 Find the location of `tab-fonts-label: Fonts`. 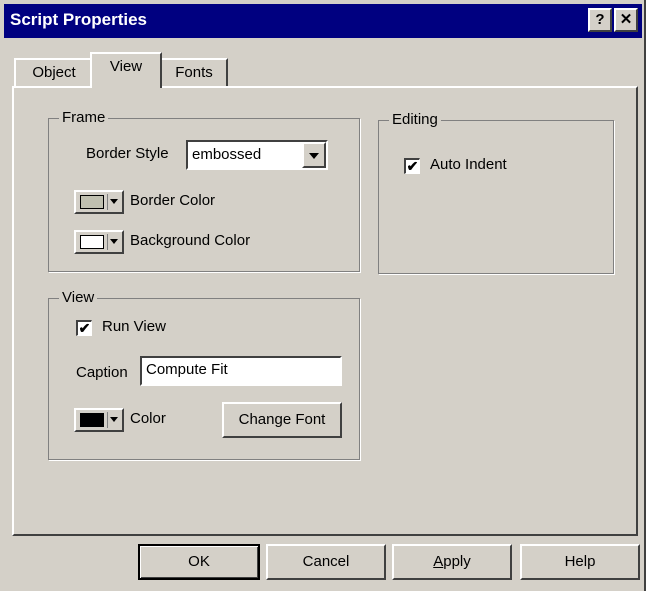

tab-fonts-label: Fonts is located at coordinates (194, 72).